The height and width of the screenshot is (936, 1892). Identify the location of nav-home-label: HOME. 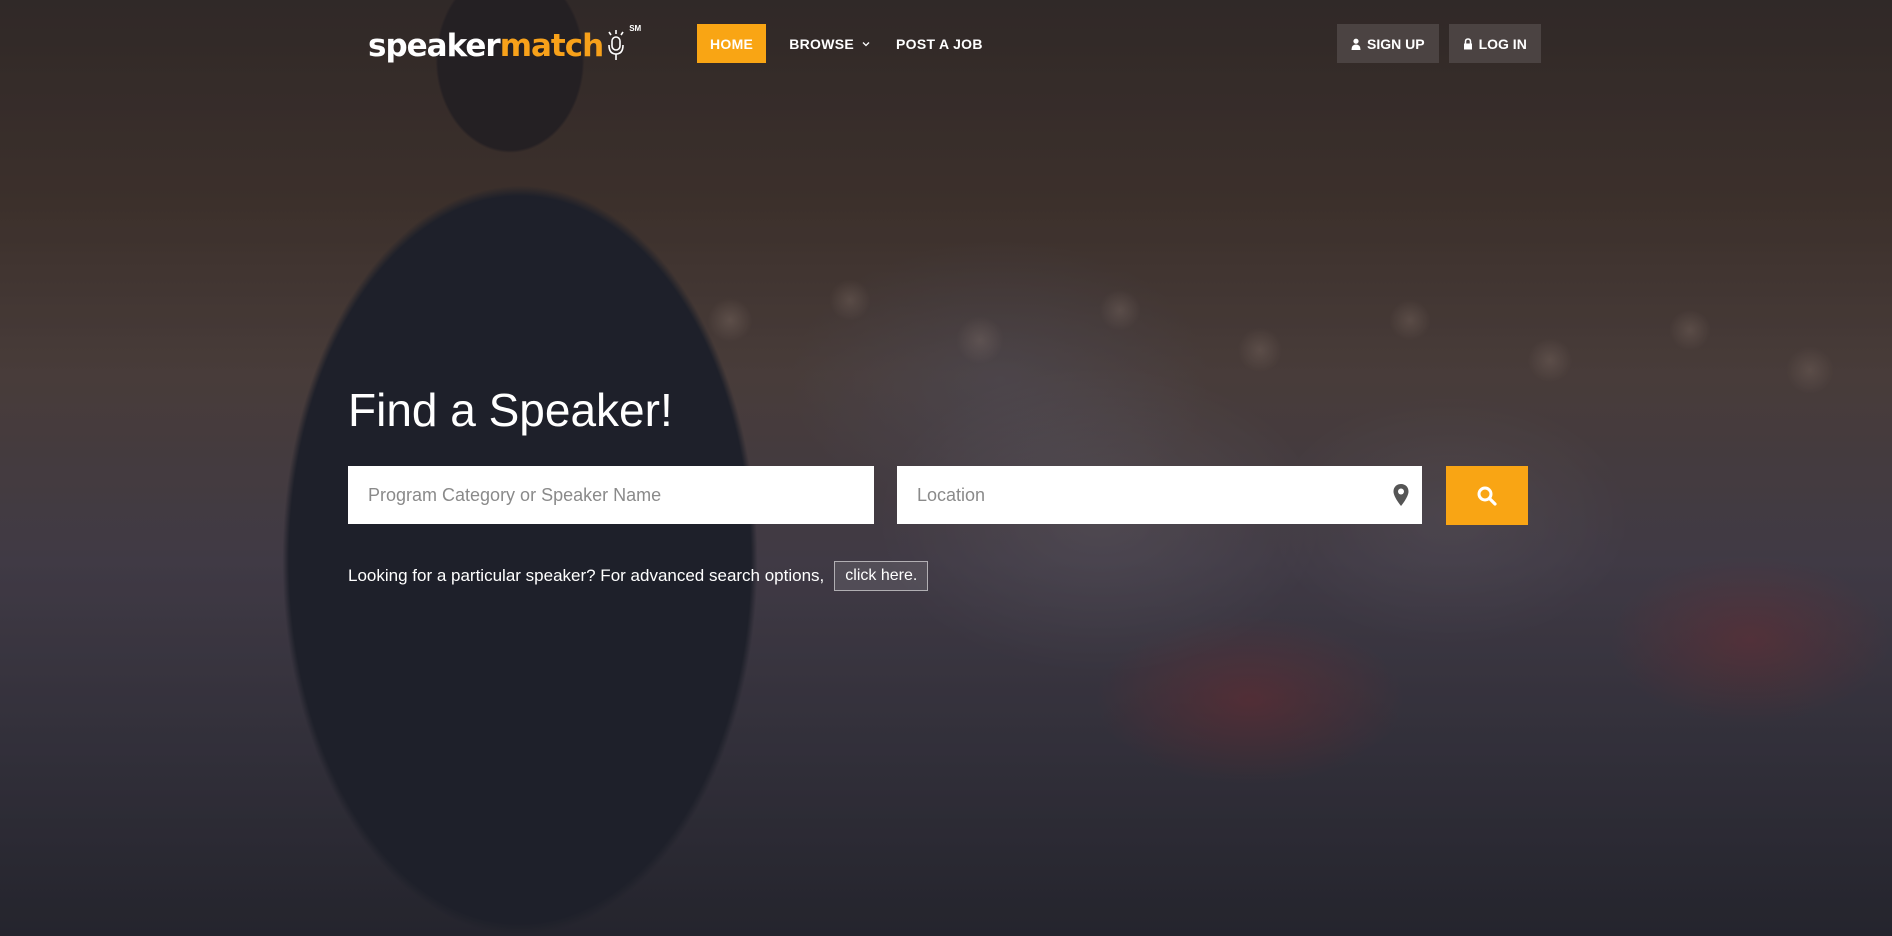
(732, 43).